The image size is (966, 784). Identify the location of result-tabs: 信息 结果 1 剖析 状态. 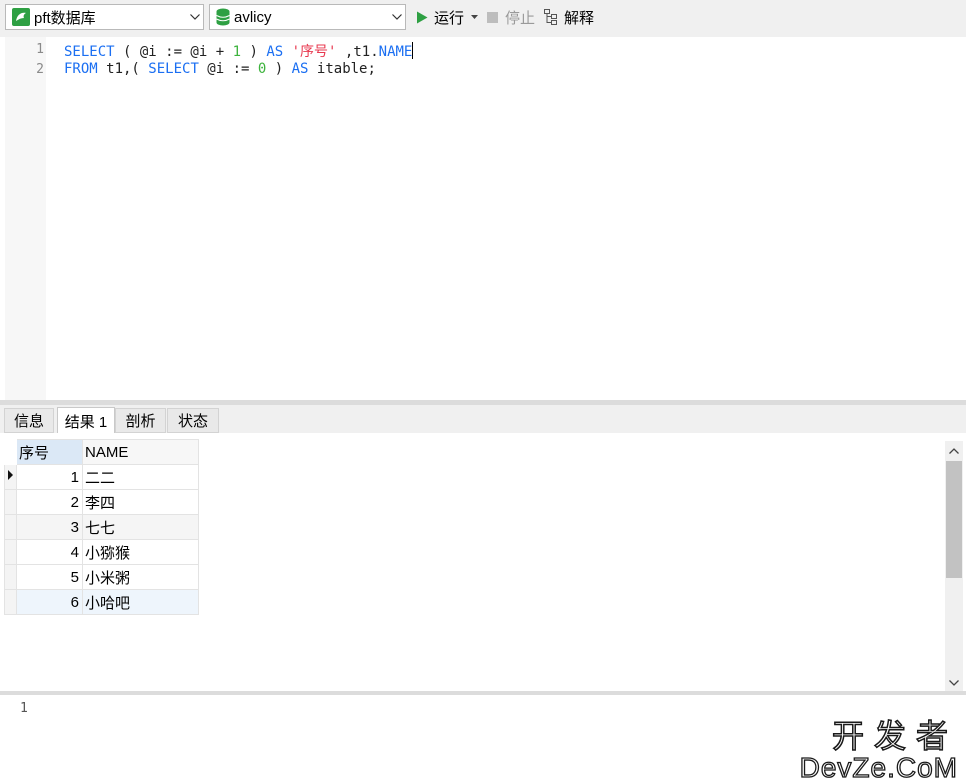
(483, 419).